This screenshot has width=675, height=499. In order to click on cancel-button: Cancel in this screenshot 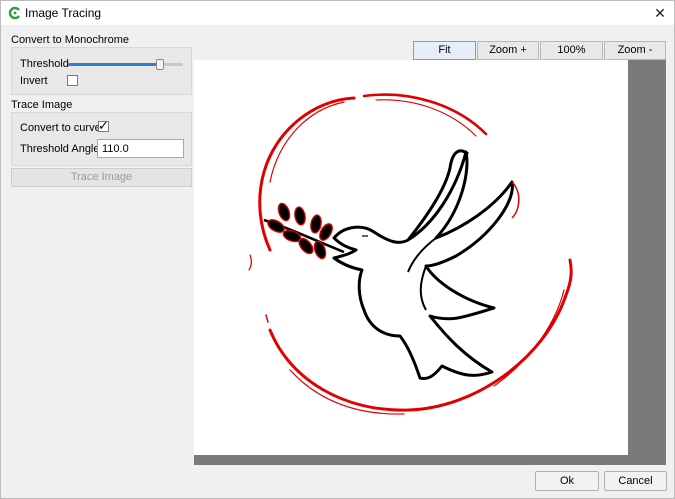, I will do `click(635, 481)`.